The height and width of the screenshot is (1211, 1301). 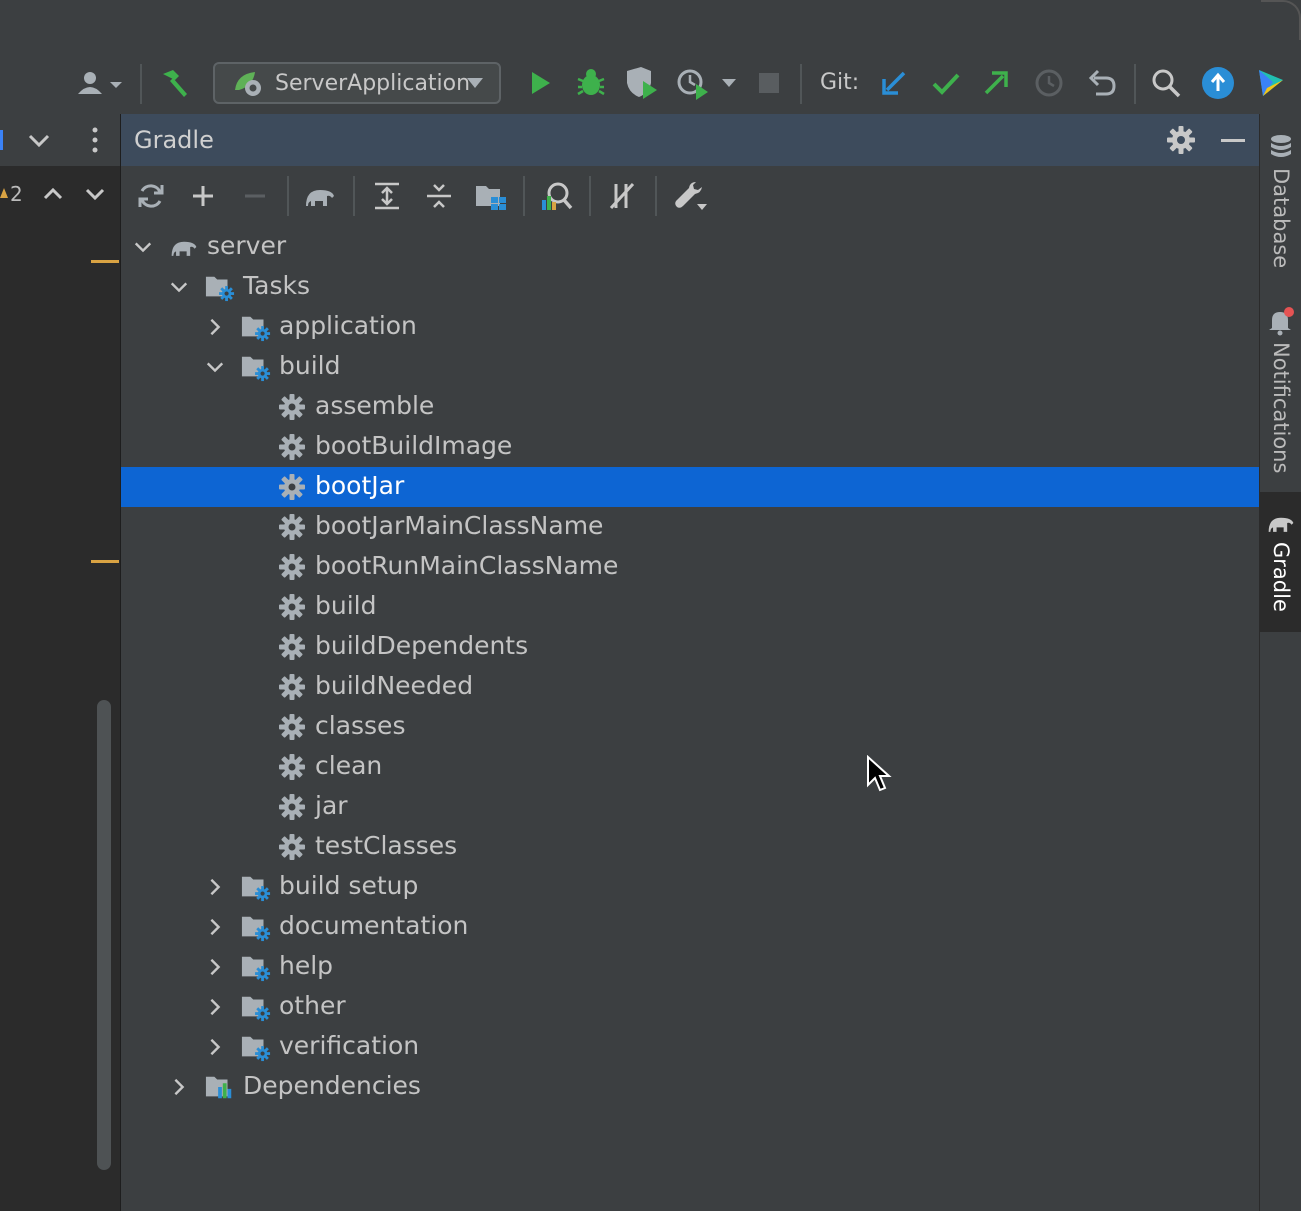 I want to click on tab-list-button, so click(x=39, y=142).